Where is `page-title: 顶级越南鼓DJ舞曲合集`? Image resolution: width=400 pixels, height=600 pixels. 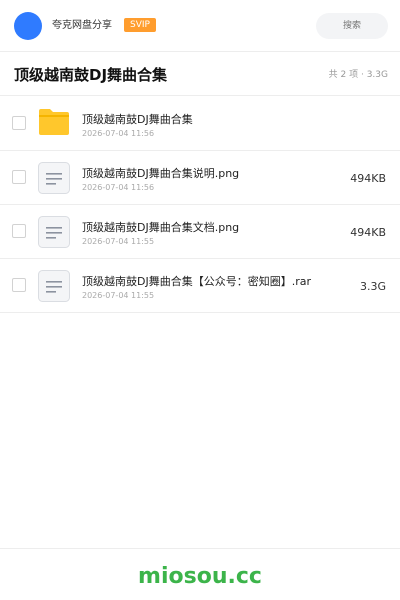 page-title: 顶级越南鼓DJ舞曲合集 is located at coordinates (91, 75).